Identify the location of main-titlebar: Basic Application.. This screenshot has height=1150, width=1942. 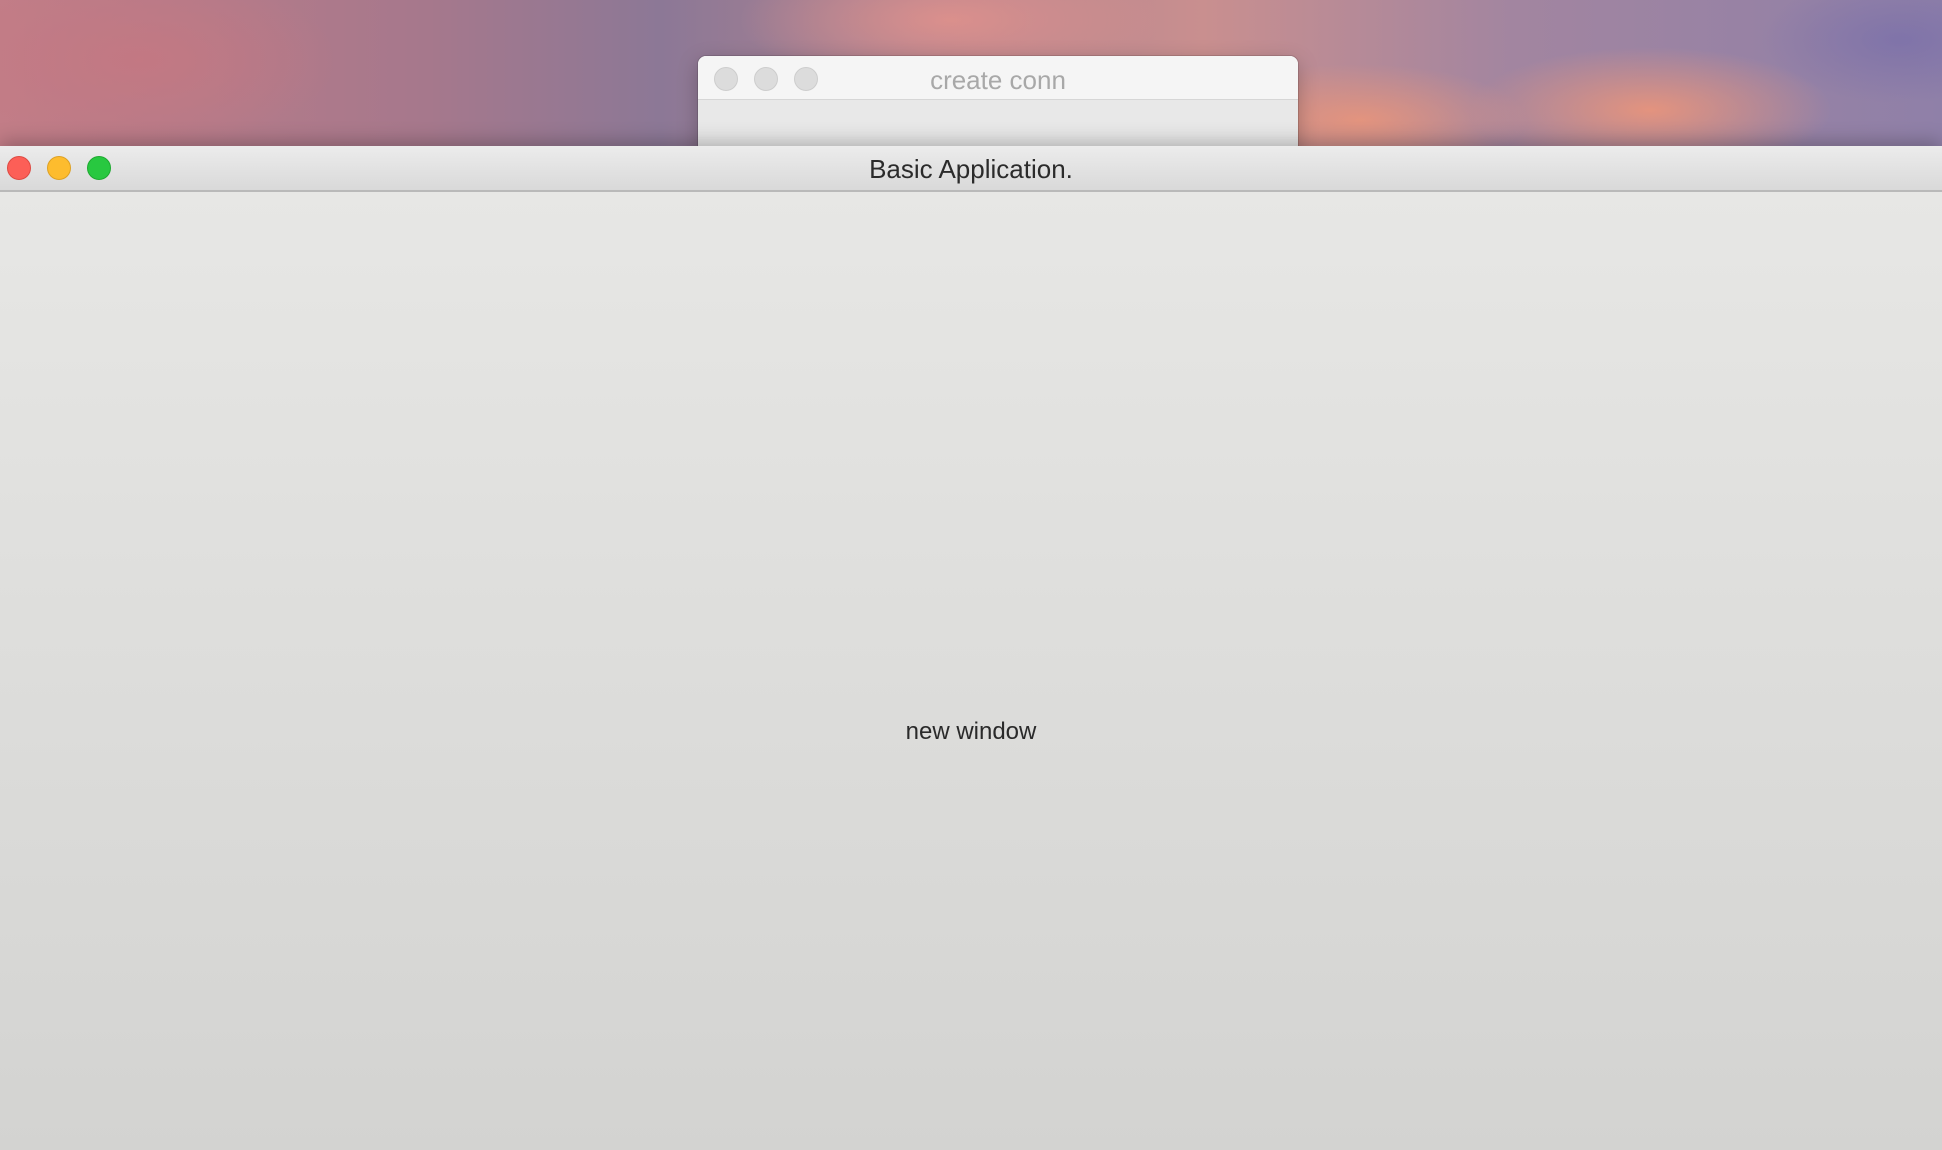
(971, 169).